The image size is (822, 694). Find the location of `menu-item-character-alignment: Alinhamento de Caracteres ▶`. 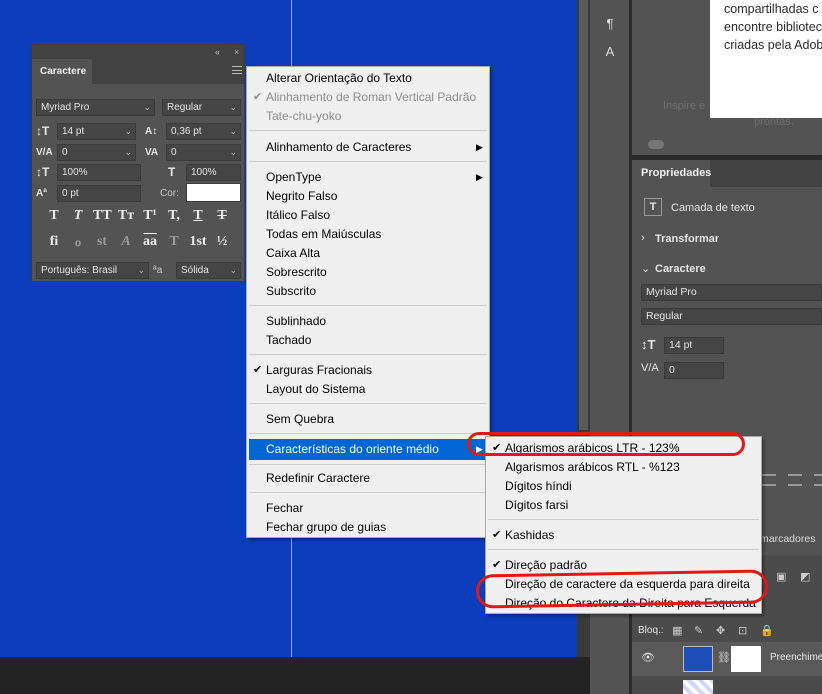

menu-item-character-alignment: Alinhamento de Caracteres ▶ is located at coordinates (368, 147).